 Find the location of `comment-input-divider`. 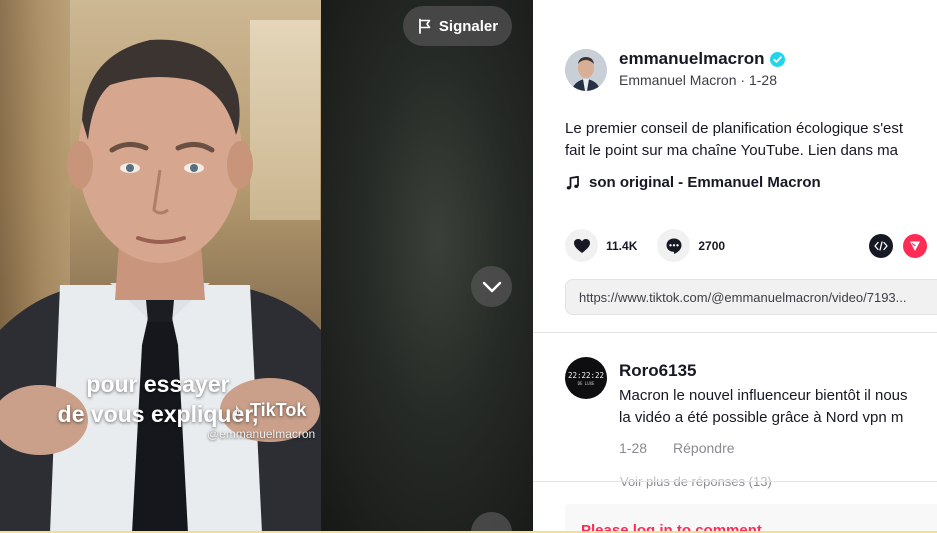

comment-input-divider is located at coordinates (735, 481).